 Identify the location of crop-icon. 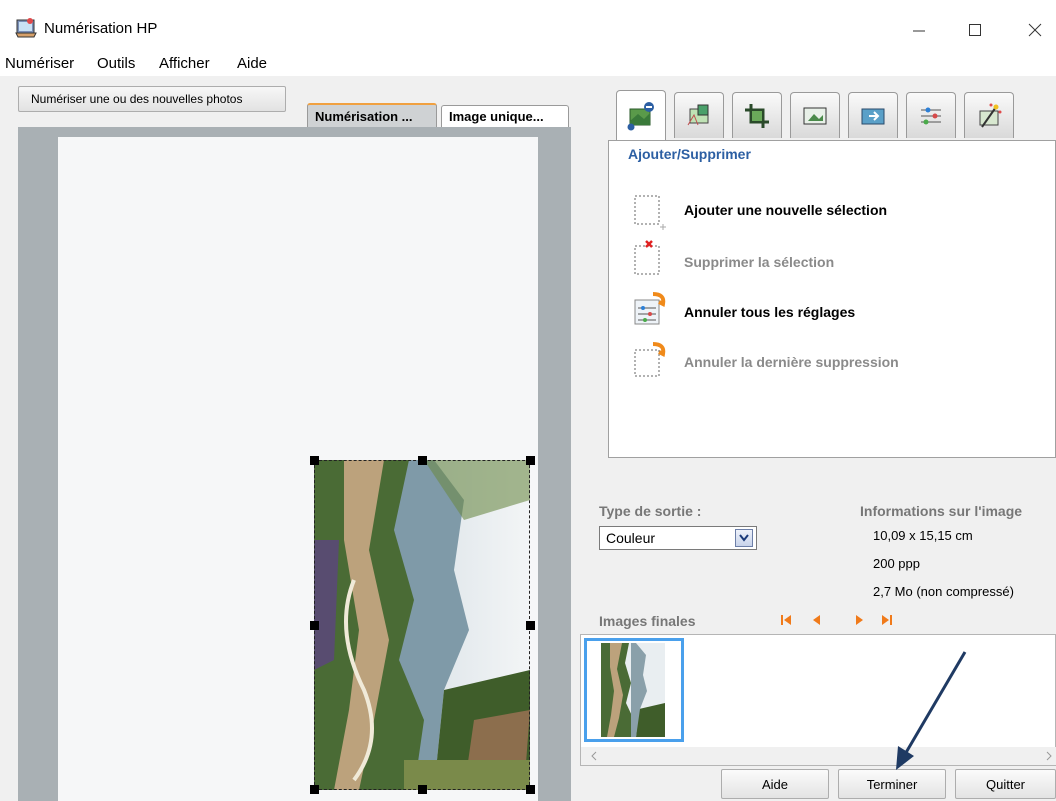
(757, 115).